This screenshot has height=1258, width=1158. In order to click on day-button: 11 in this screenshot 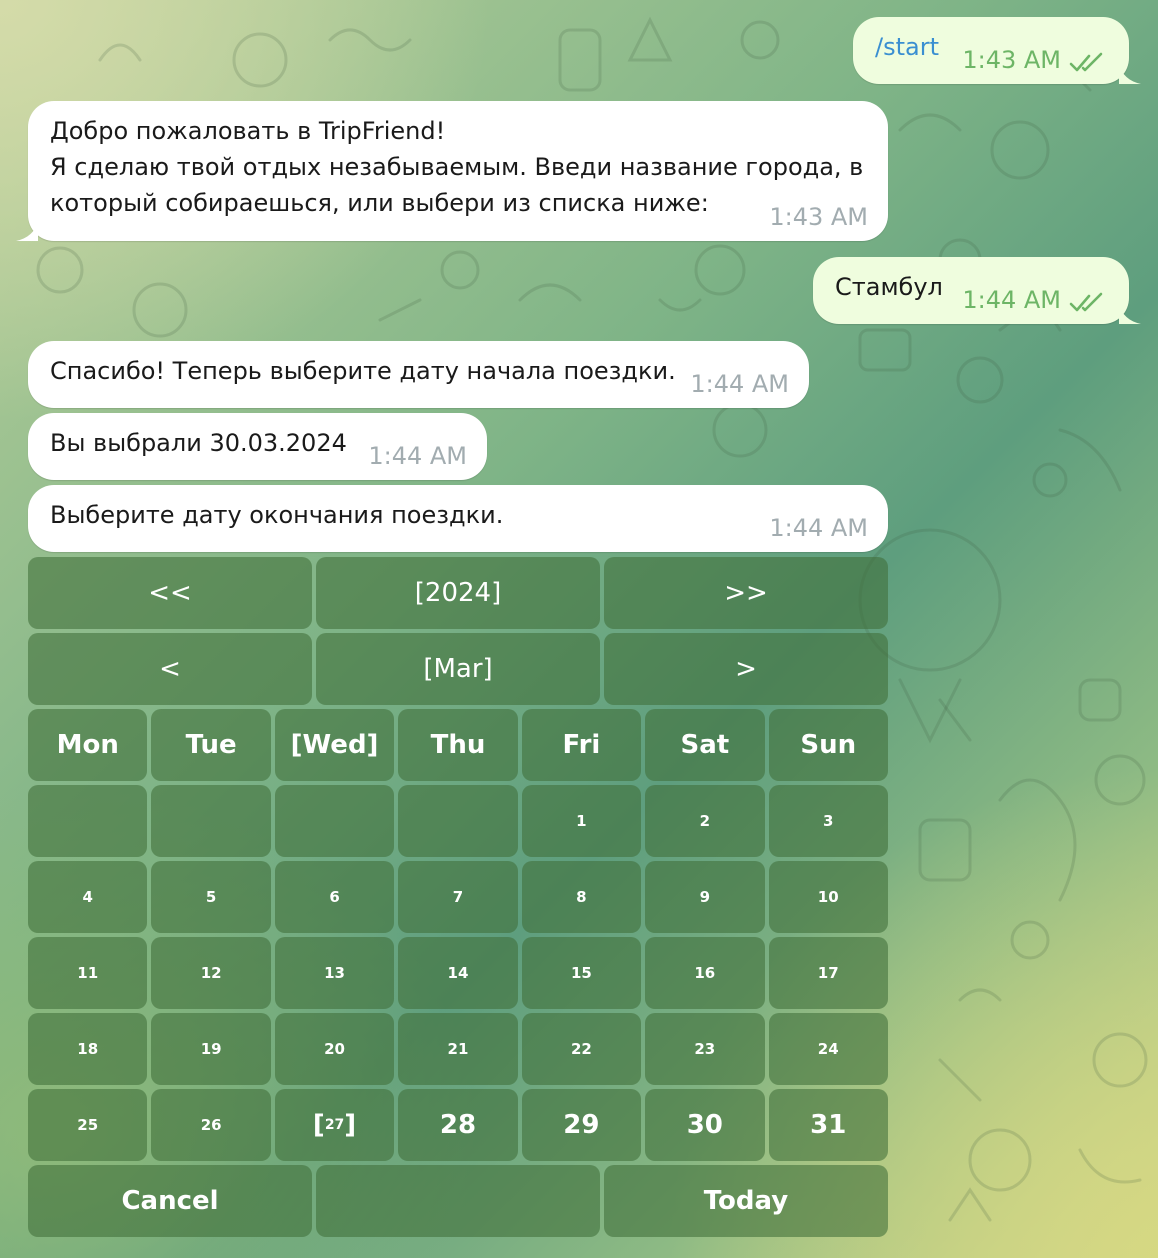, I will do `click(88, 973)`.